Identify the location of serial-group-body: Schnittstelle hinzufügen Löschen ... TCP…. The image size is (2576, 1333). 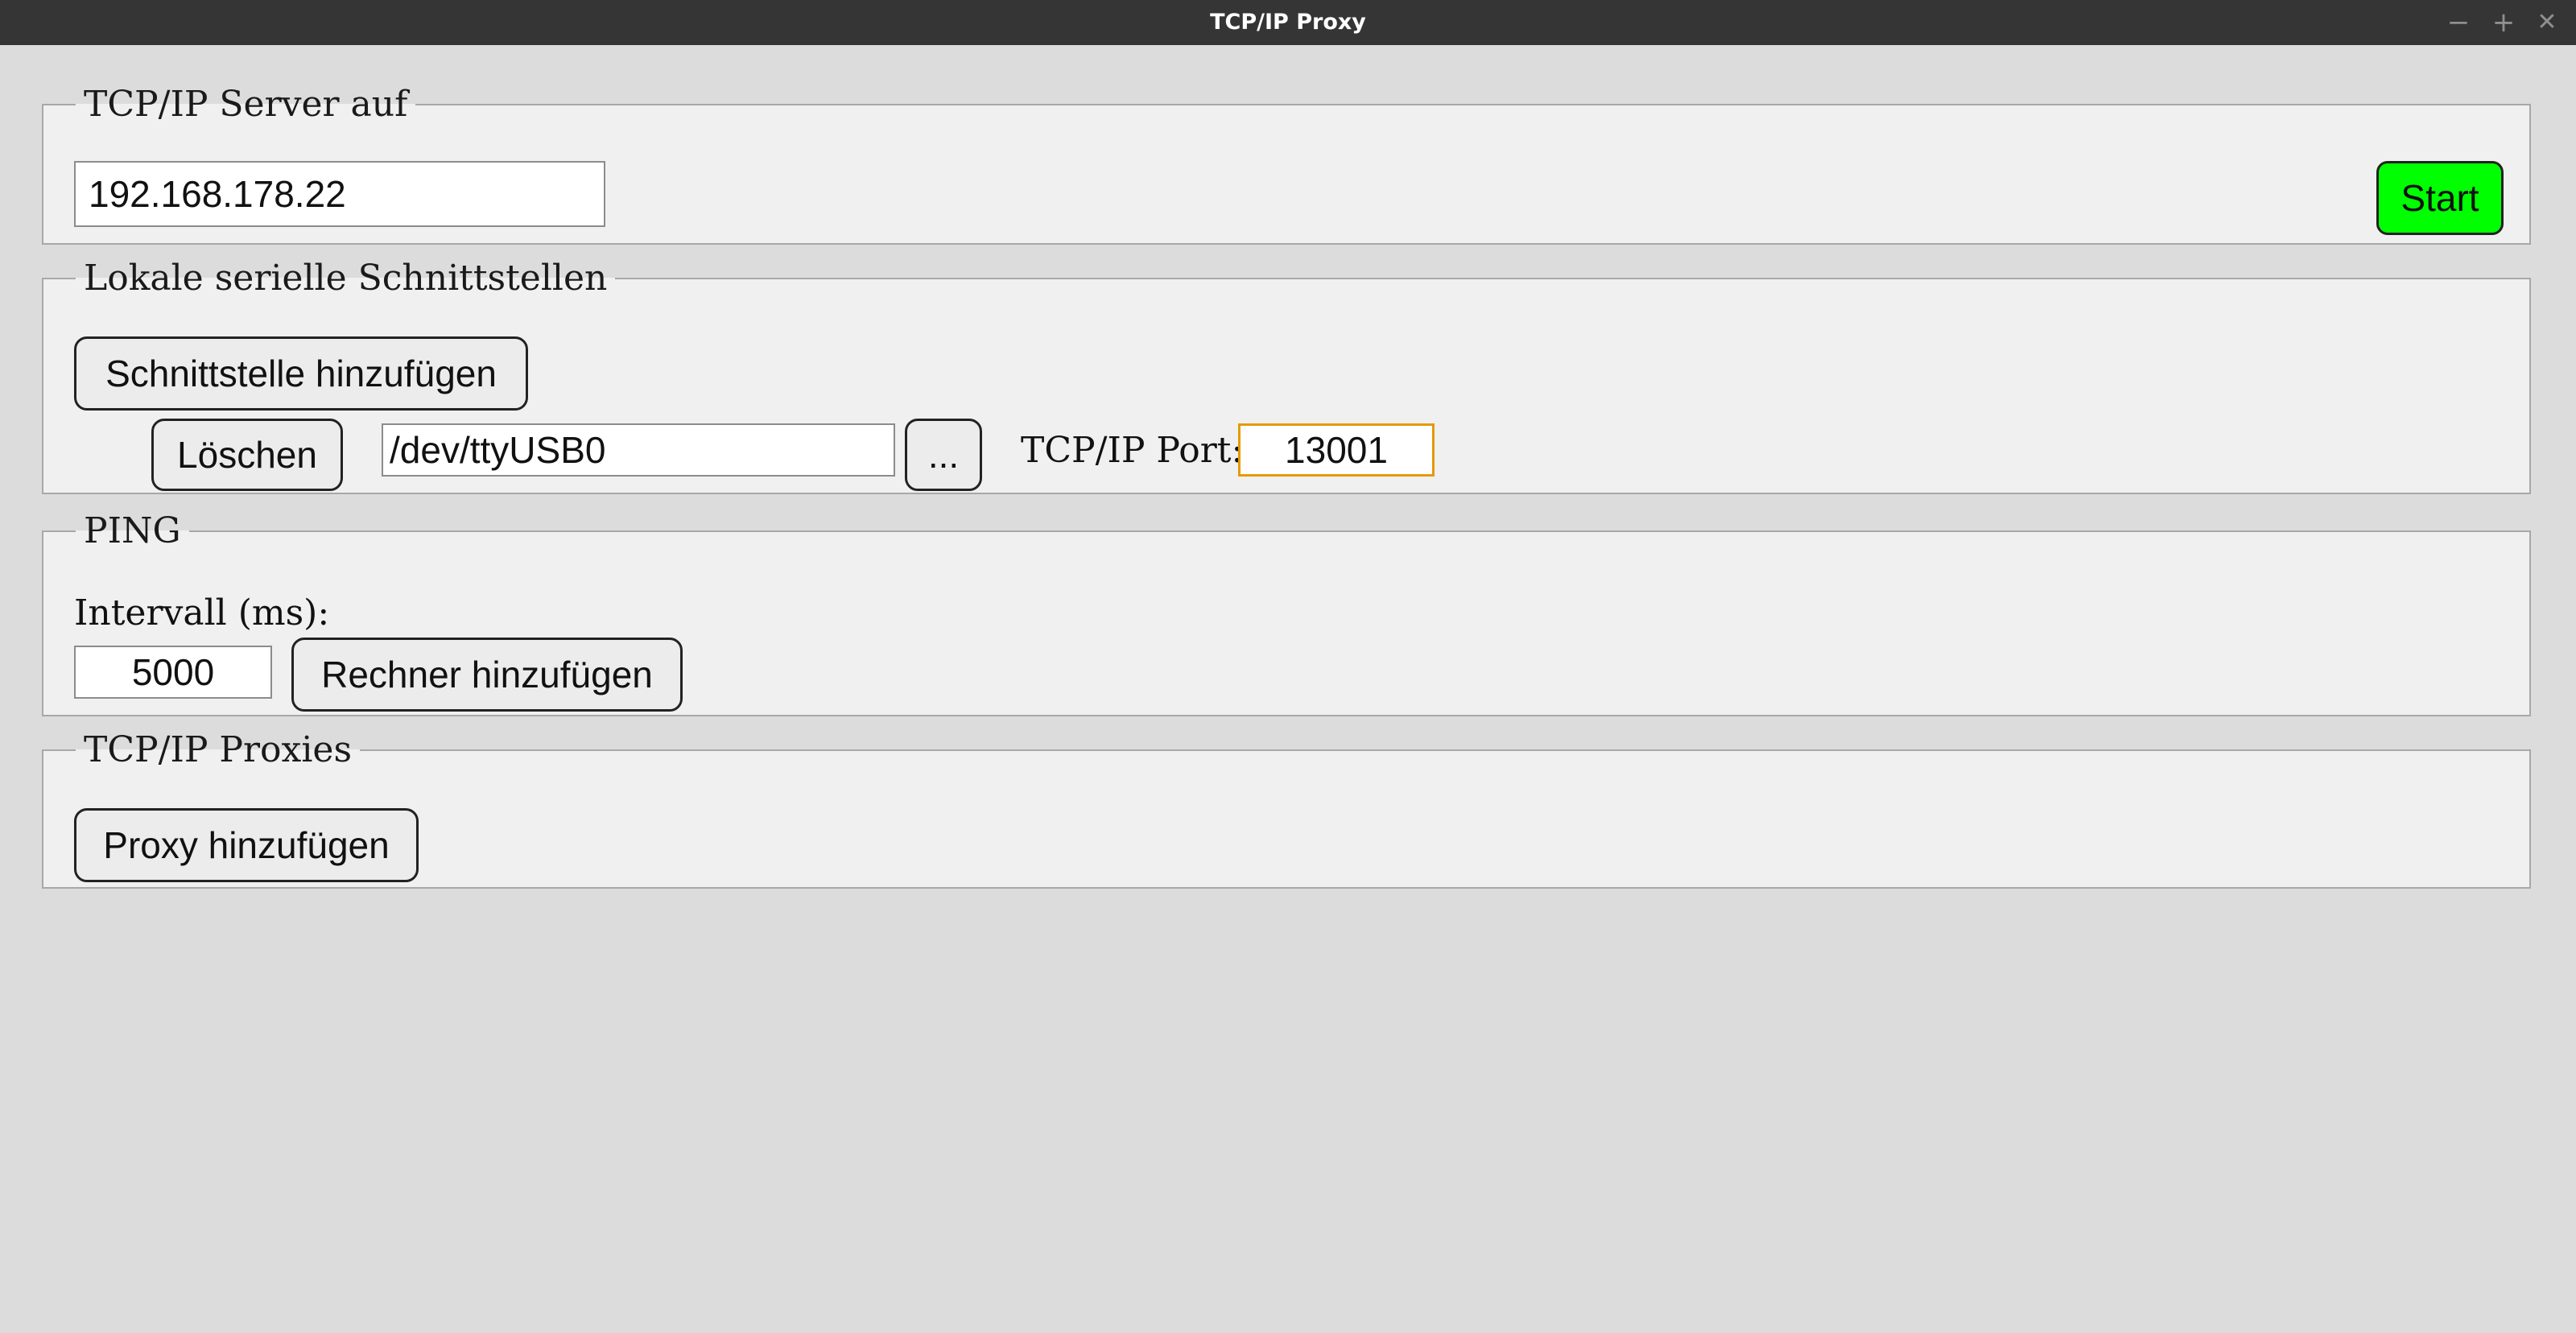
(1286, 395).